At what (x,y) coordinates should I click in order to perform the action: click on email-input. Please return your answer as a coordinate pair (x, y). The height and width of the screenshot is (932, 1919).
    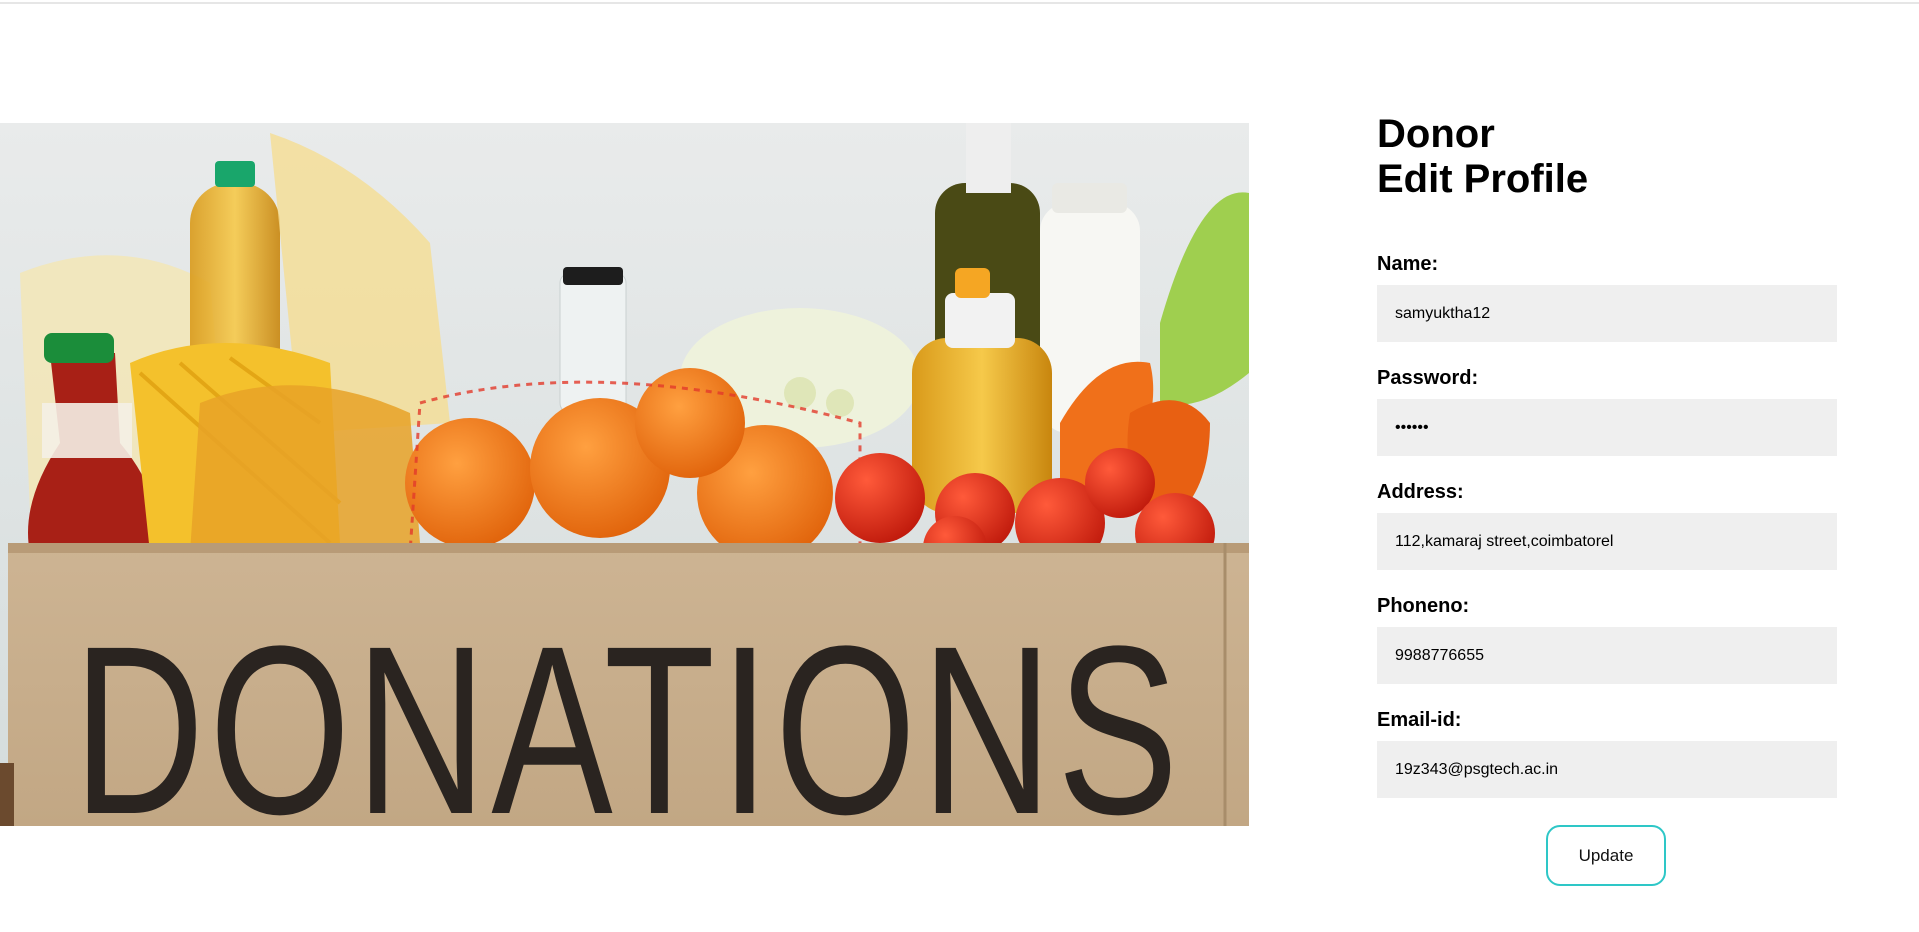
    Looking at the image, I should click on (1607, 769).